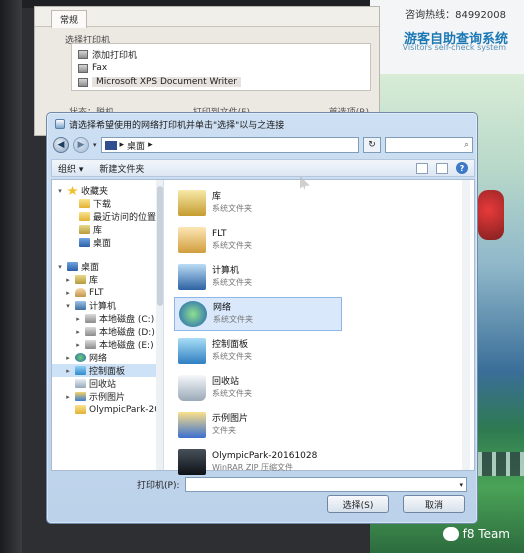  What do you see at coordinates (75, 279) in the screenshot?
I see `nav-item: ▸ 库` at bounding box center [75, 279].